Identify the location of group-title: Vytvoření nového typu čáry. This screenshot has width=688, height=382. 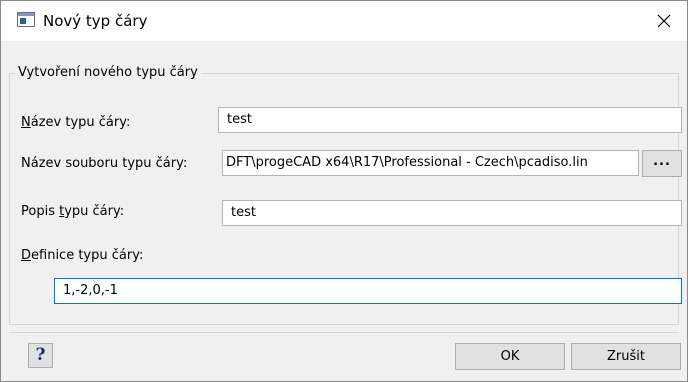
(108, 72).